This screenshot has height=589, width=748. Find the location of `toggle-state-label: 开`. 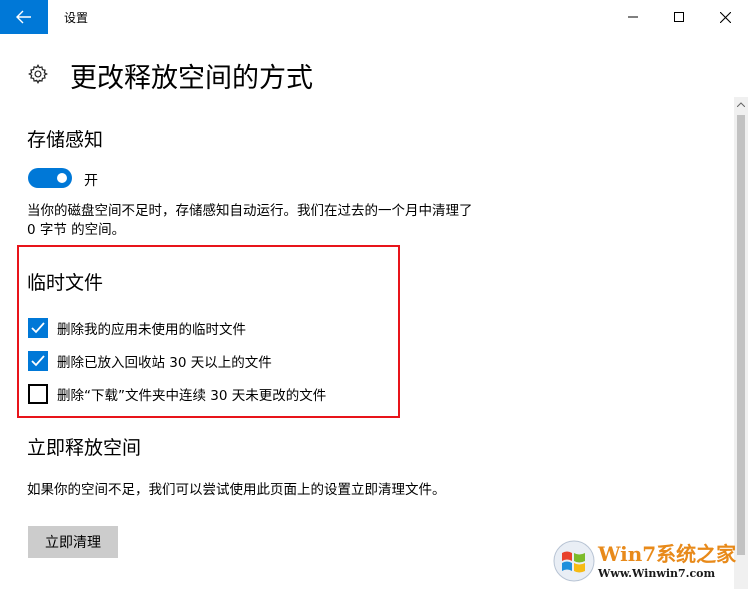

toggle-state-label: 开 is located at coordinates (91, 181).